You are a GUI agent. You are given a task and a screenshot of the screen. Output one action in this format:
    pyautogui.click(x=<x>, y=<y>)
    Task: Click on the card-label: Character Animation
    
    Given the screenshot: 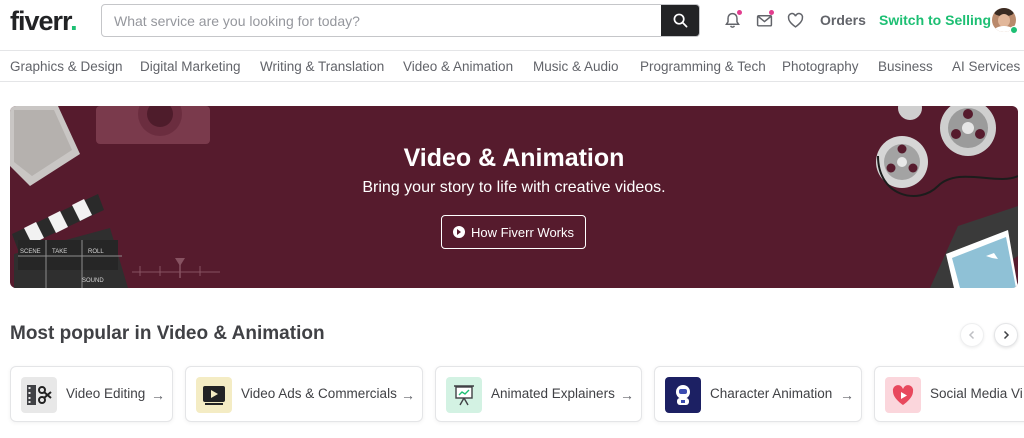 What is the action you would take?
    pyautogui.click(x=771, y=393)
    